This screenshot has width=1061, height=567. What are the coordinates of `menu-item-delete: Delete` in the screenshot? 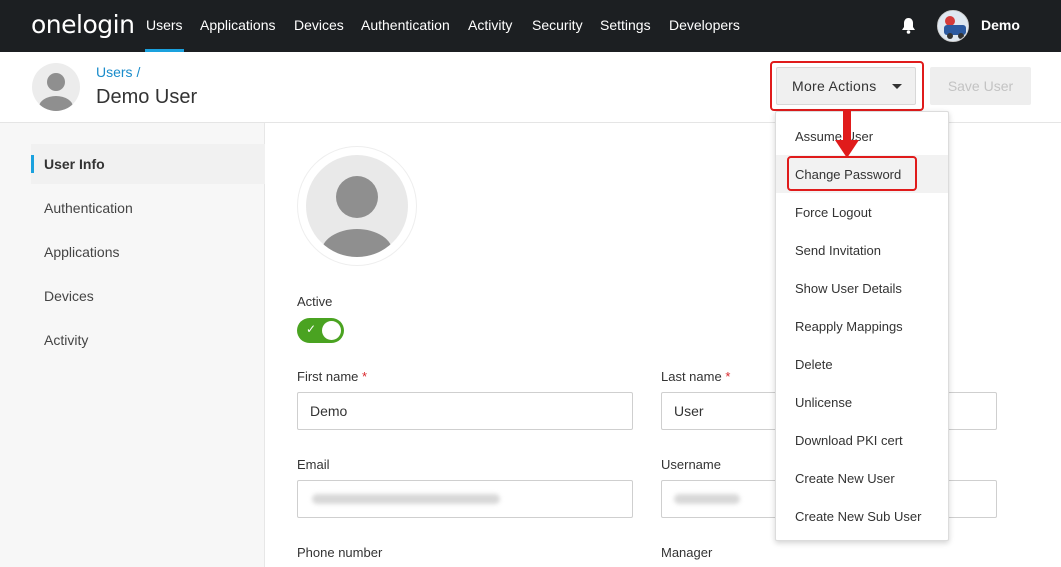 It's located at (862, 364).